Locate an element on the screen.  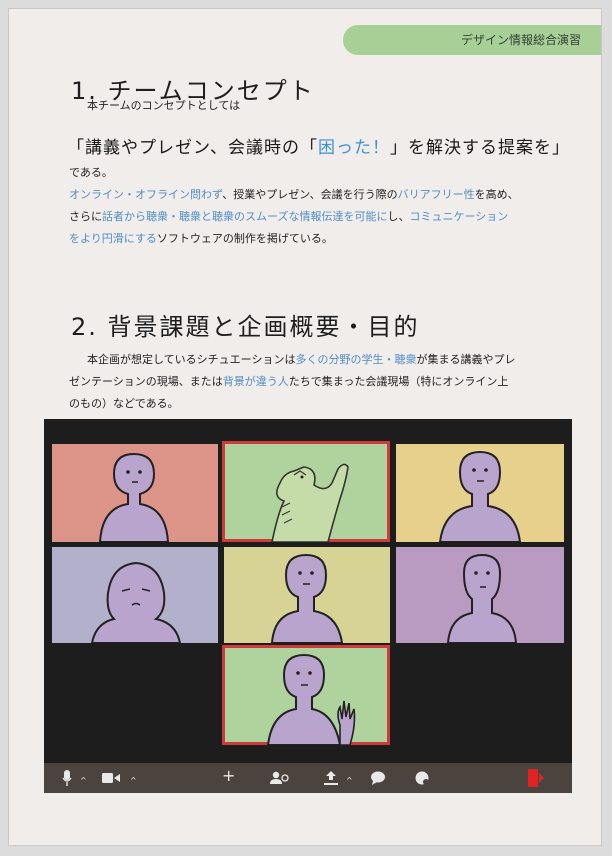
participants-icon is located at coordinates (280, 780).